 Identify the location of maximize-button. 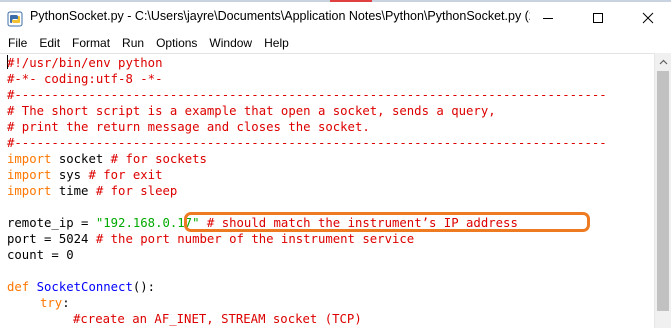
(598, 18).